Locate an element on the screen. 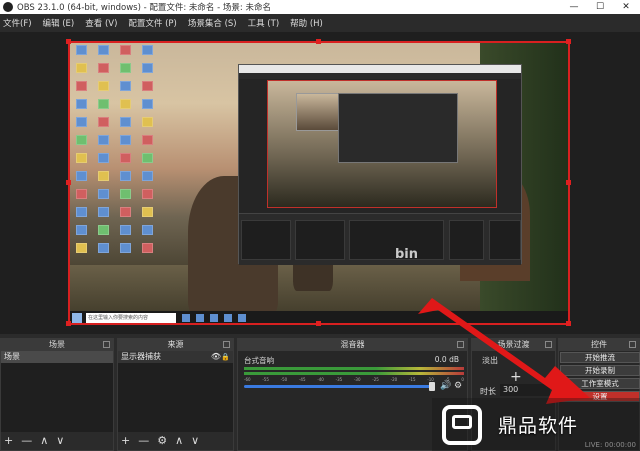 Image resolution: width=640 pixels, height=451 pixels. menu-edit: 编辑 (E) is located at coordinates (59, 23).